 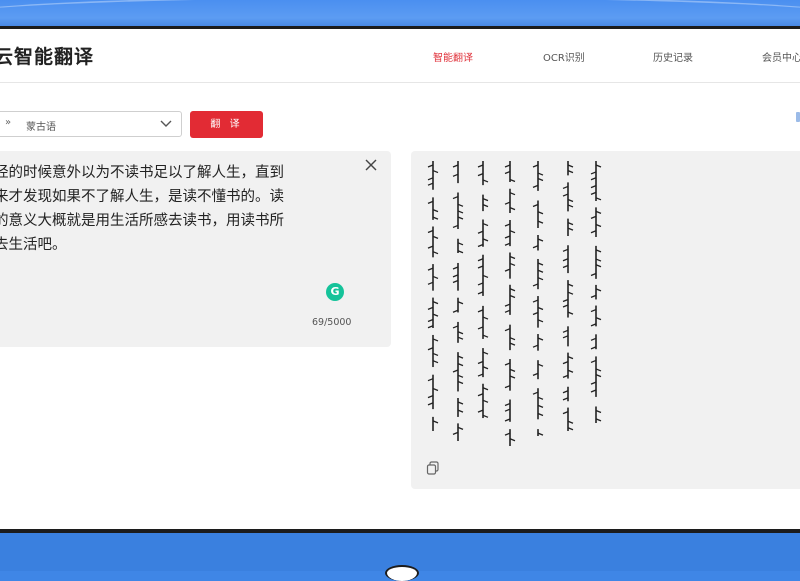 What do you see at coordinates (91, 124) in the screenshot?
I see `language-select: » 蒙古语` at bounding box center [91, 124].